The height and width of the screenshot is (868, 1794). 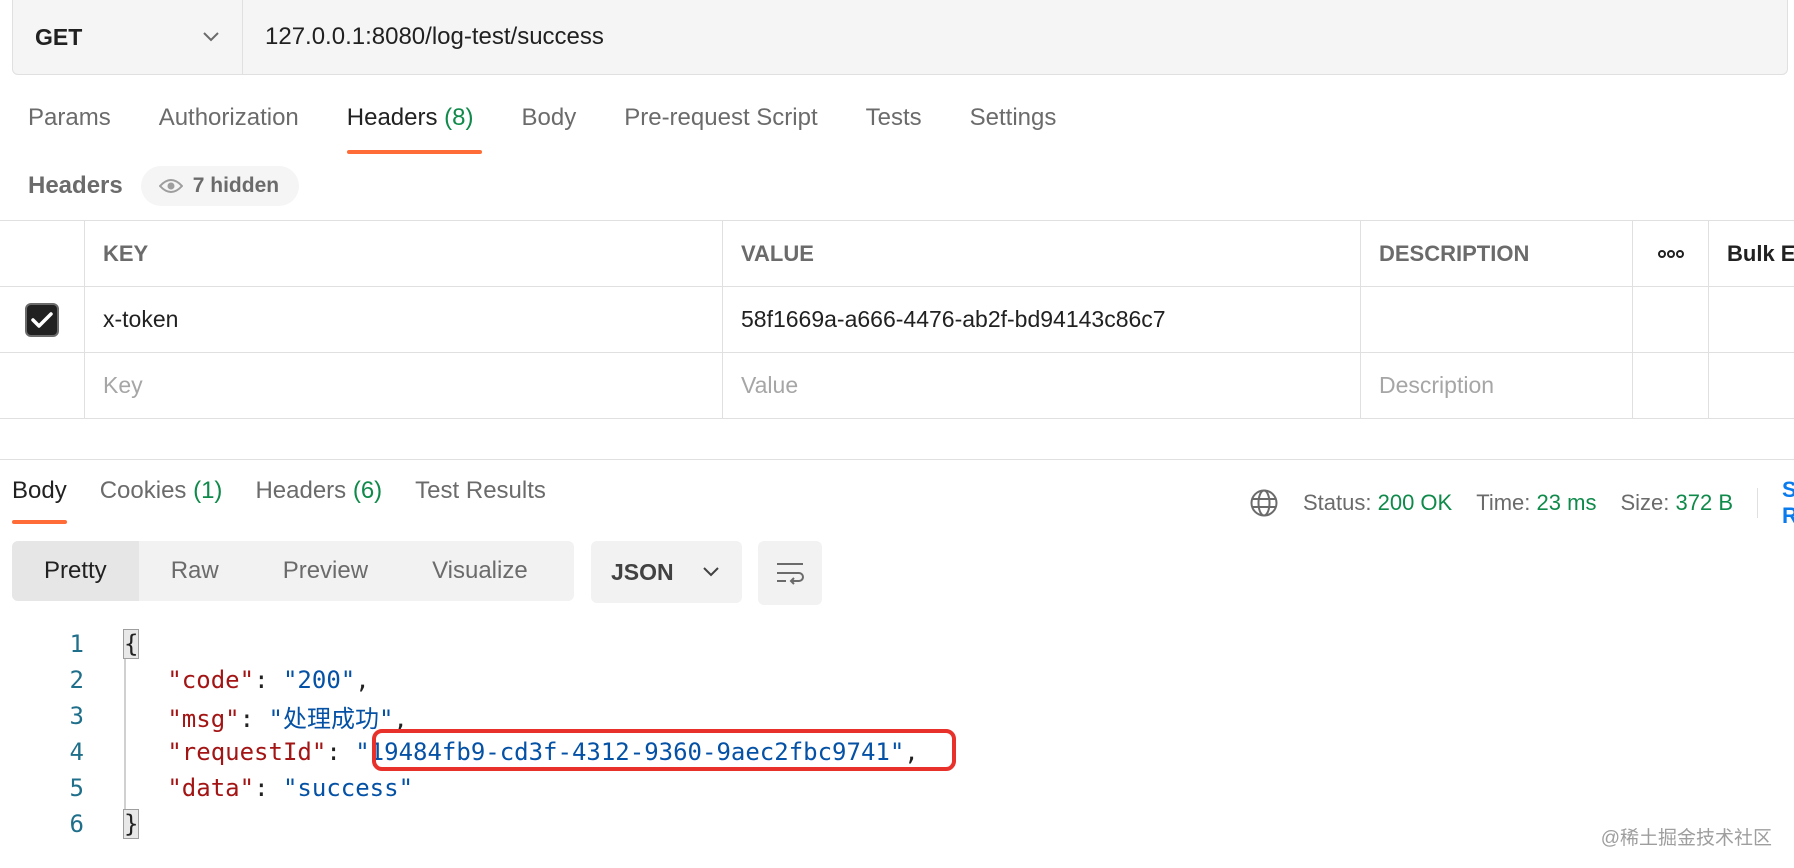 I want to click on tab-authorization: Authorization, so click(x=229, y=129).